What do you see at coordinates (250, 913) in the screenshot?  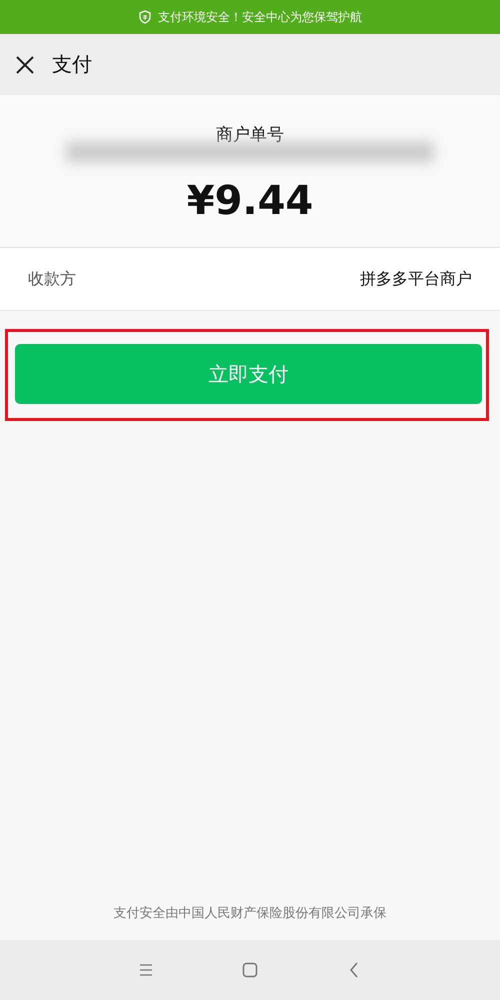 I see `insurance-note: 支付安全由中国人民财产保险股份有限公司承保` at bounding box center [250, 913].